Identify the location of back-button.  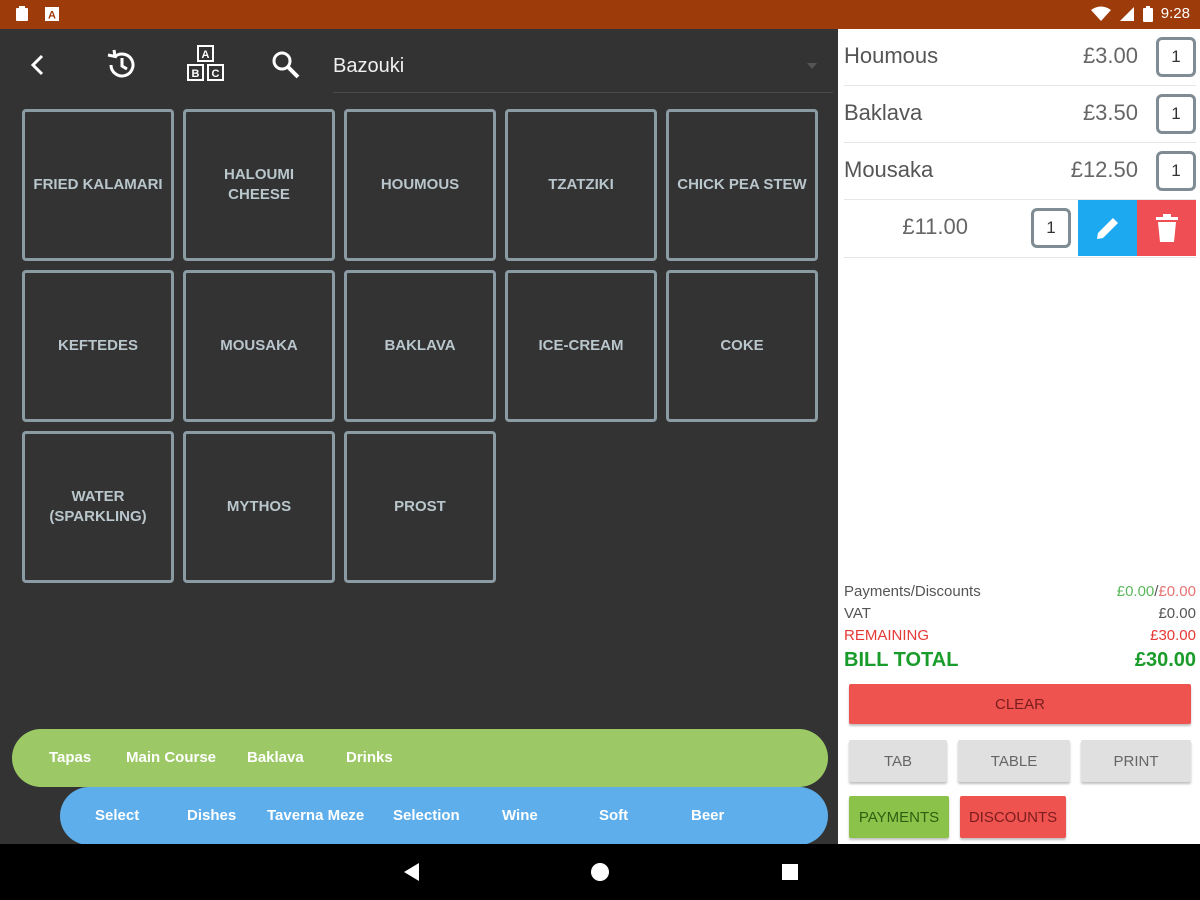
(38, 65).